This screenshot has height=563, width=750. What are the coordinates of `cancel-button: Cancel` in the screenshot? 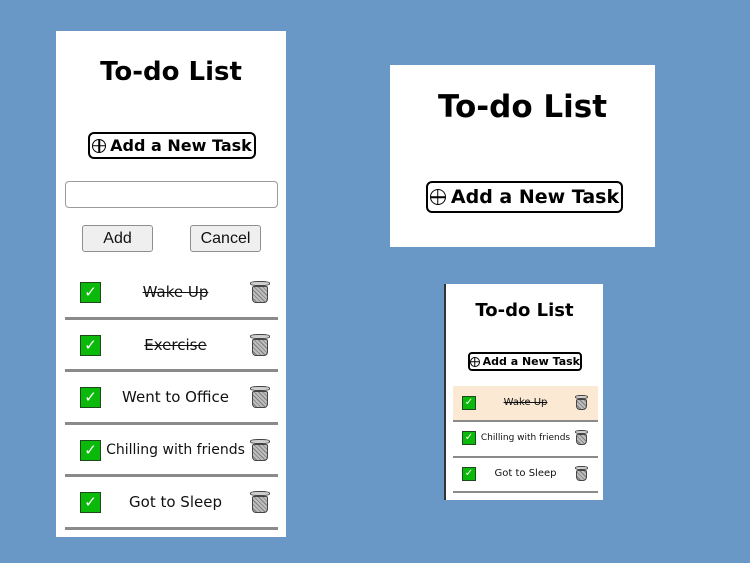 It's located at (225, 238).